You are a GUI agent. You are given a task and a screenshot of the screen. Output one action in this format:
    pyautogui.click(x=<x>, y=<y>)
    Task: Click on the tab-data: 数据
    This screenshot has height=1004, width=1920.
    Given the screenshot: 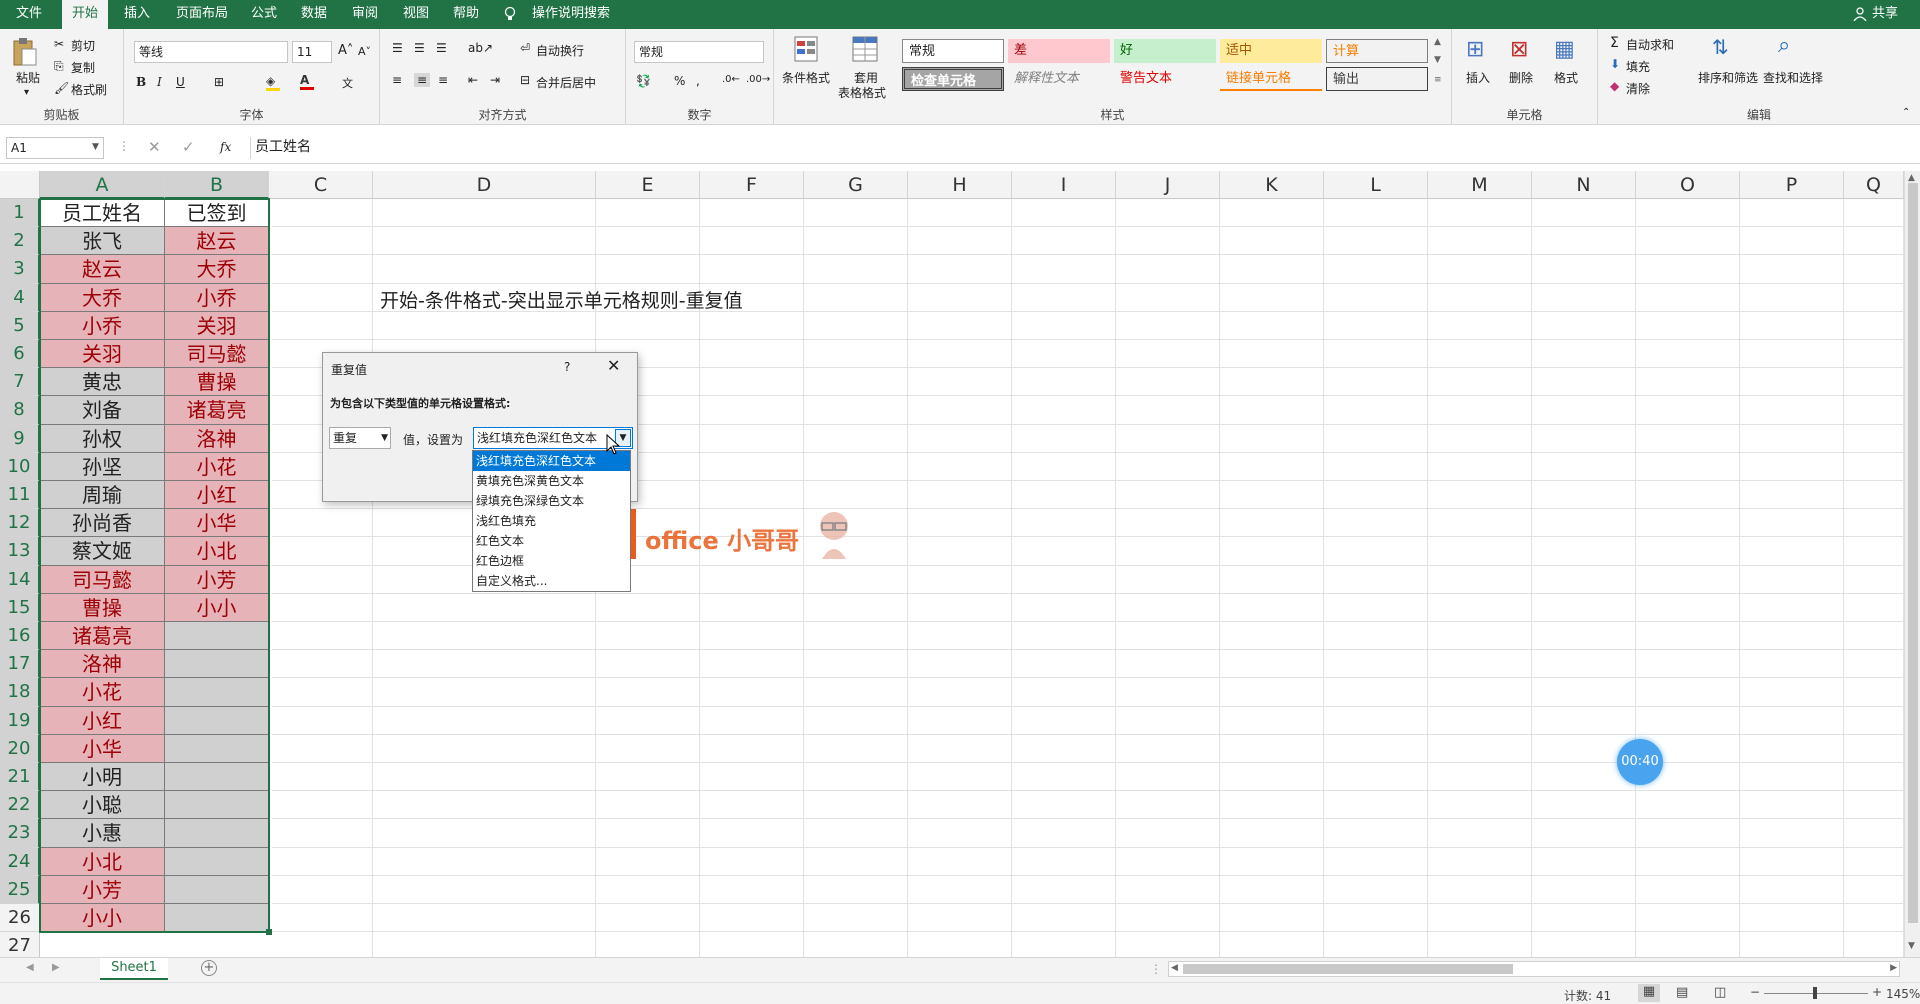 What is the action you would take?
    pyautogui.click(x=314, y=14)
    